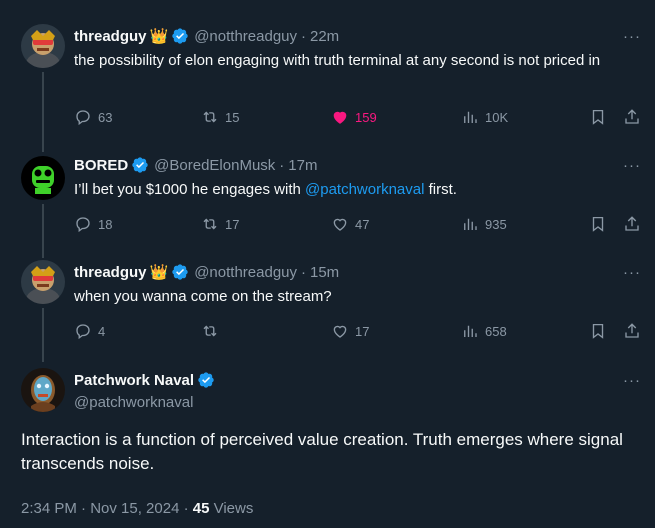 This screenshot has height=528, width=655. I want to click on view-count: 10K, so click(497, 117).